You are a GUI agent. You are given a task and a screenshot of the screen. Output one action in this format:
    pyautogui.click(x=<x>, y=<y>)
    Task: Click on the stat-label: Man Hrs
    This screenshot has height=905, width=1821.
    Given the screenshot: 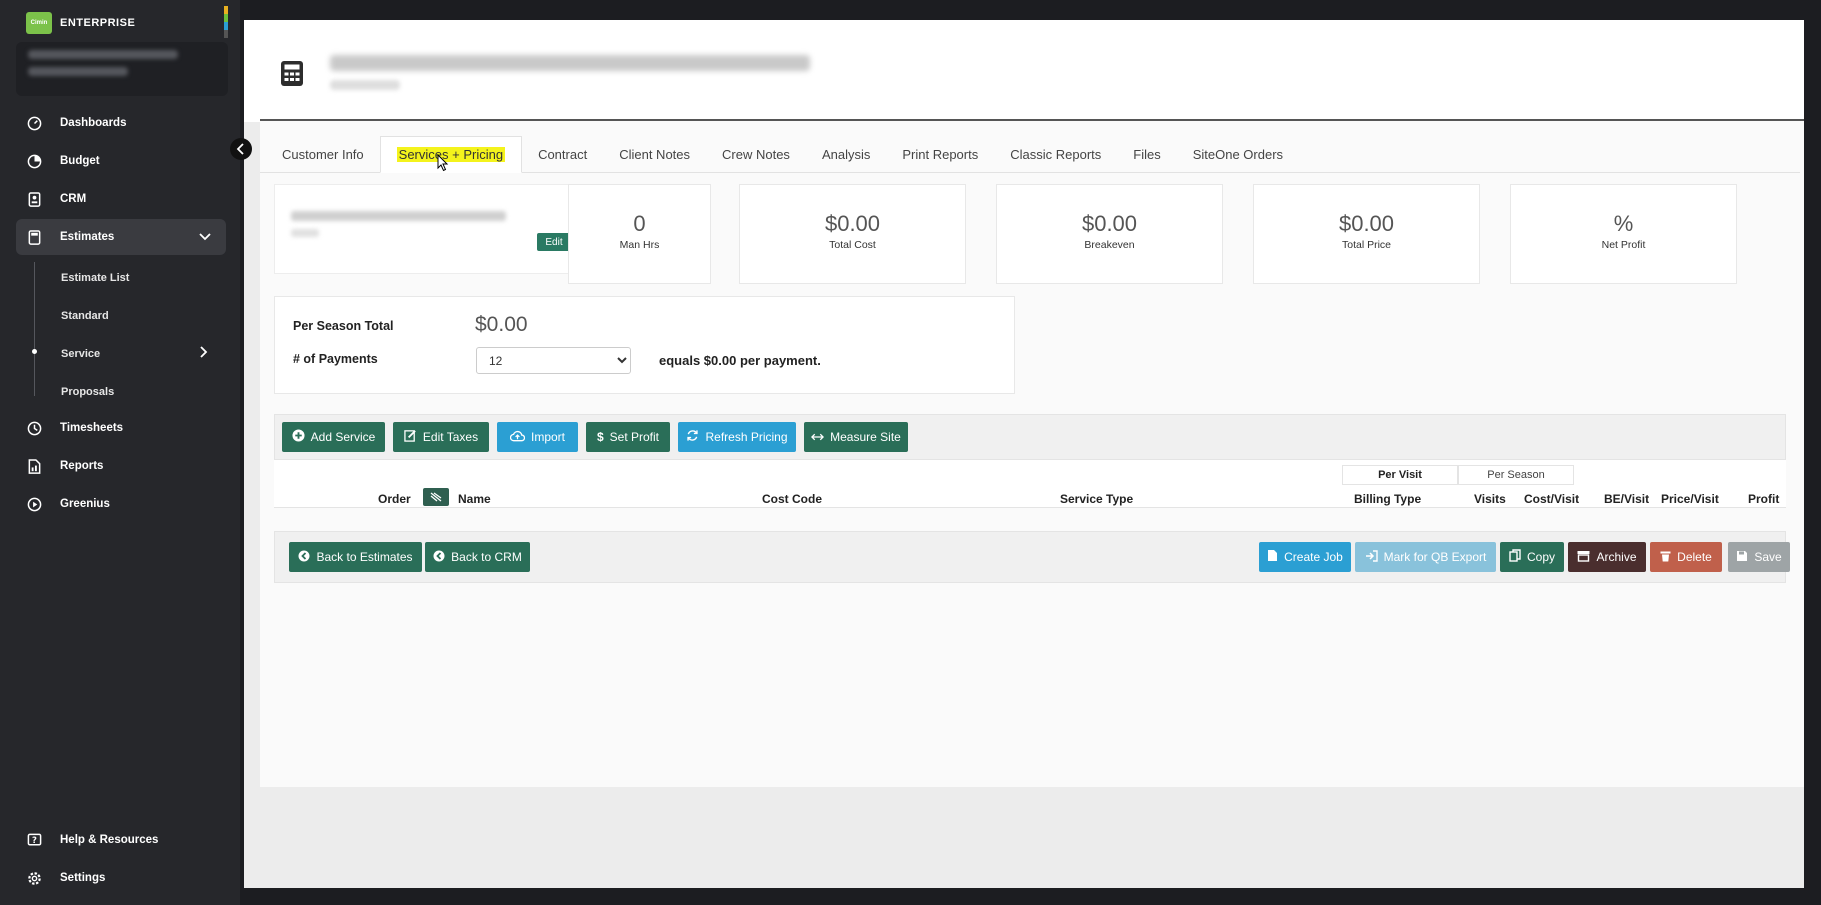 What is the action you would take?
    pyautogui.click(x=639, y=245)
    